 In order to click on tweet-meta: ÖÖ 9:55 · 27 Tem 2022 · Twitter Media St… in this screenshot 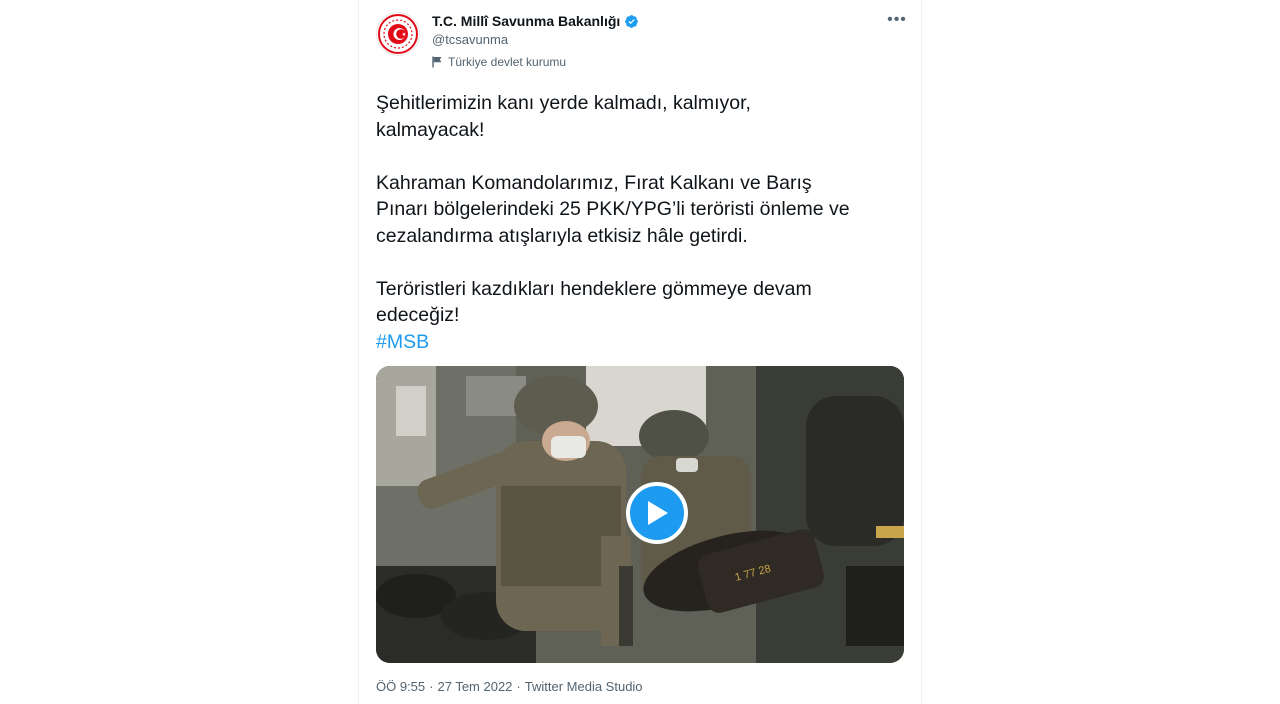, I will do `click(509, 686)`.